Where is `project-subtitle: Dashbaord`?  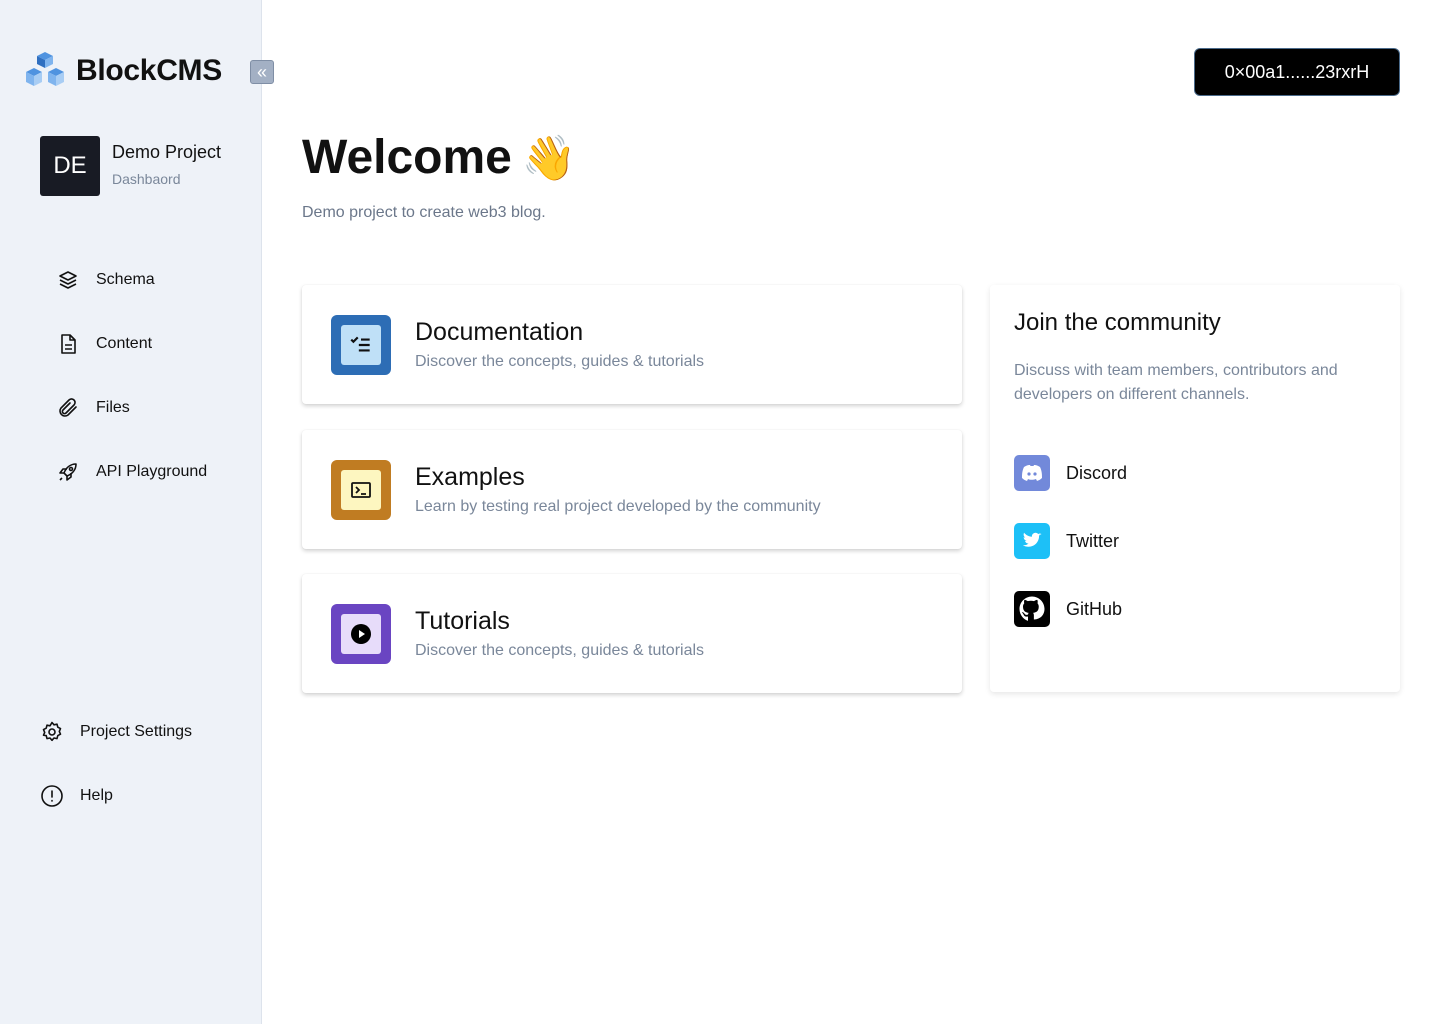
project-subtitle: Dashbaord is located at coordinates (146, 179).